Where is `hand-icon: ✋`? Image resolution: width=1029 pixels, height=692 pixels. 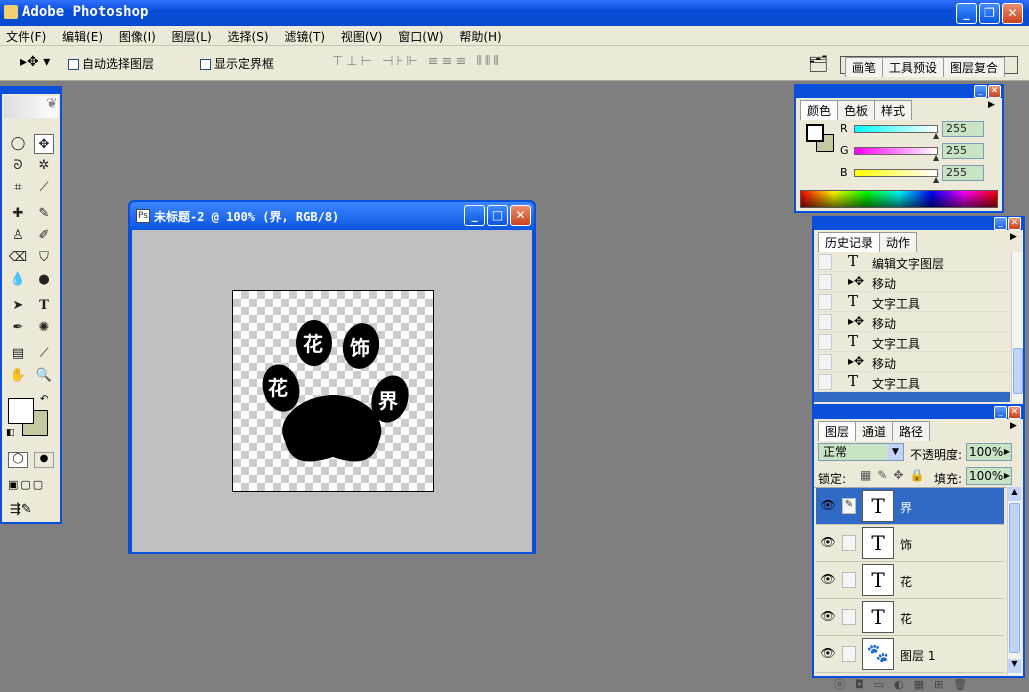
hand-icon: ✋ is located at coordinates (18, 376).